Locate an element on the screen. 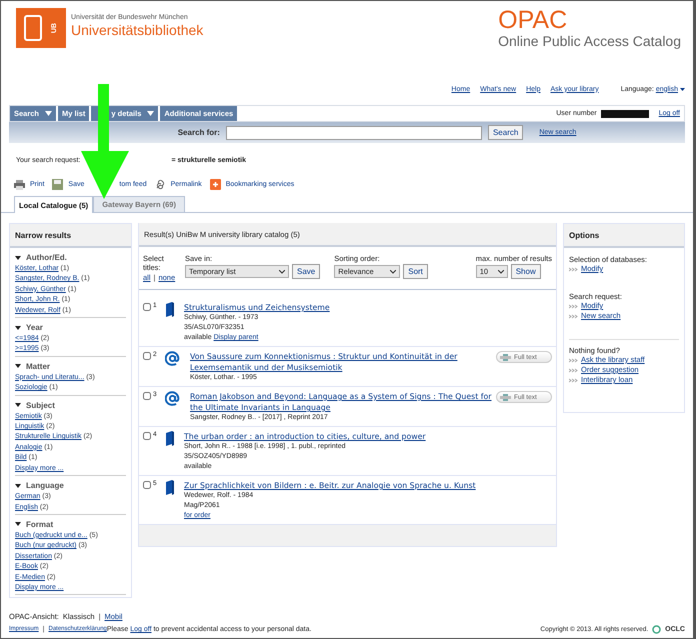 The width and height of the screenshot is (696, 639). save-button: Save is located at coordinates (306, 271).